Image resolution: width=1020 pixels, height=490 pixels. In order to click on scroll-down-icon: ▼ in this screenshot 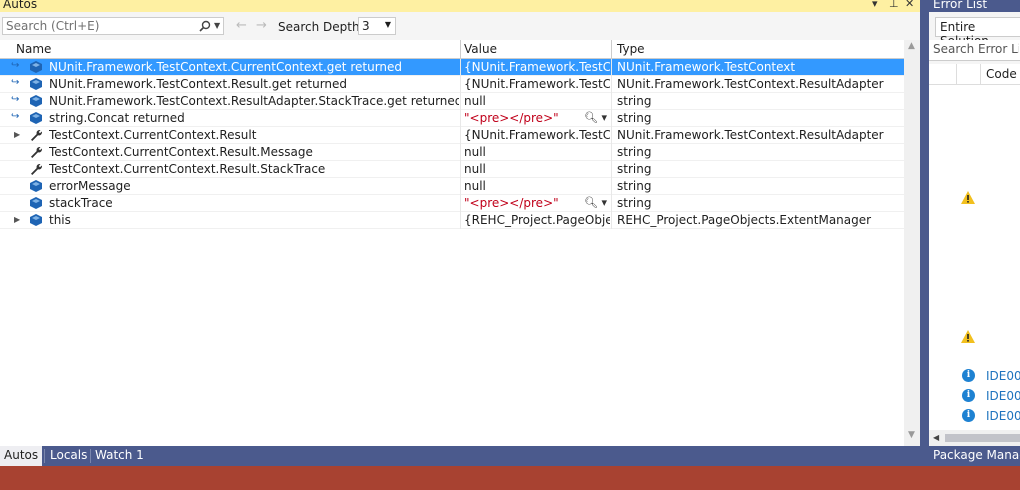, I will do `click(911, 435)`.